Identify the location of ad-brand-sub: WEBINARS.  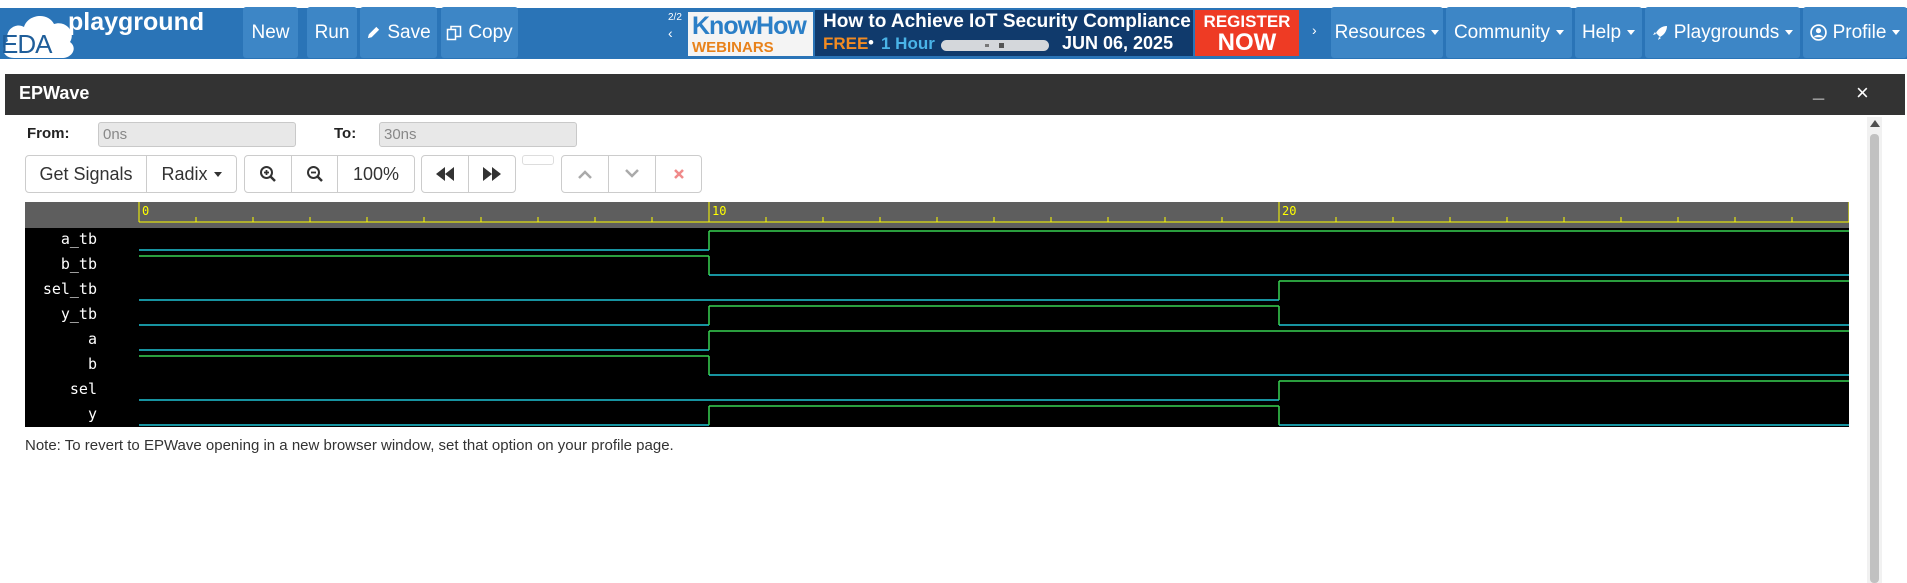
(733, 47).